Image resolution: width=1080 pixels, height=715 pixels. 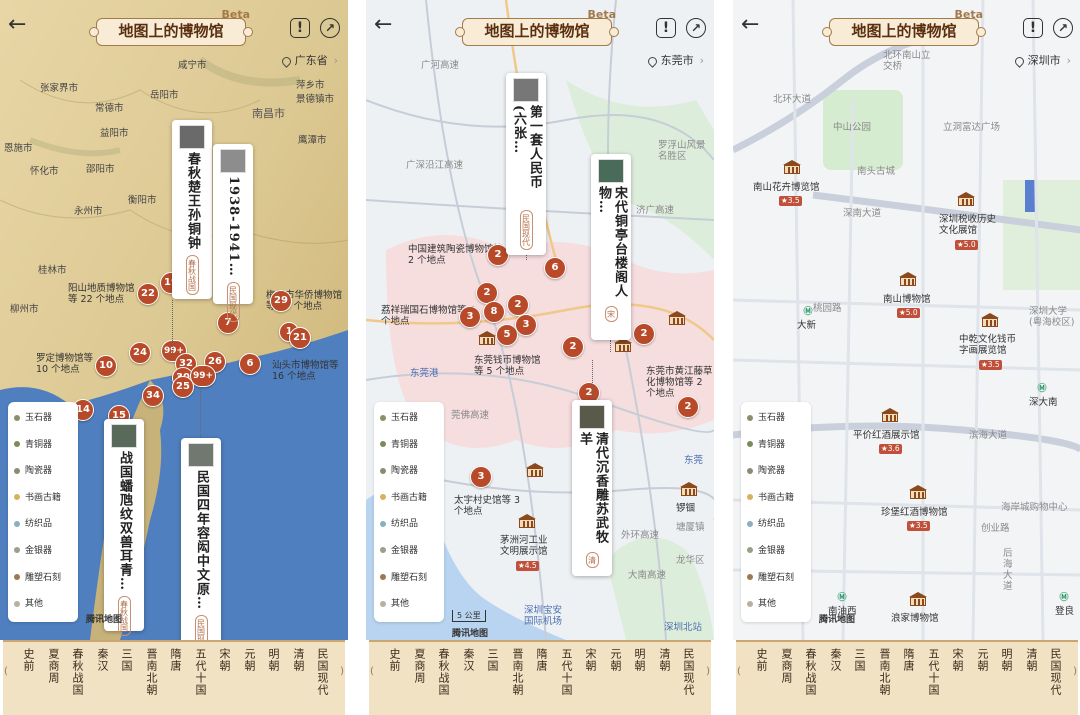 I want to click on artifact-card: 战国蟠虺纹双兽耳青… 春秋战国, so click(x=124, y=527).